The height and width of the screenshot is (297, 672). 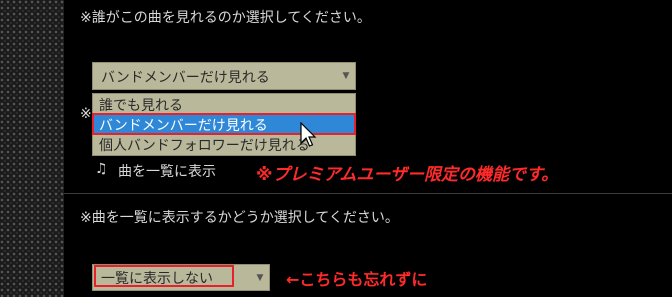 I want to click on visibility-select: バンドメンバーだけ見れる ▼, so click(x=224, y=76).